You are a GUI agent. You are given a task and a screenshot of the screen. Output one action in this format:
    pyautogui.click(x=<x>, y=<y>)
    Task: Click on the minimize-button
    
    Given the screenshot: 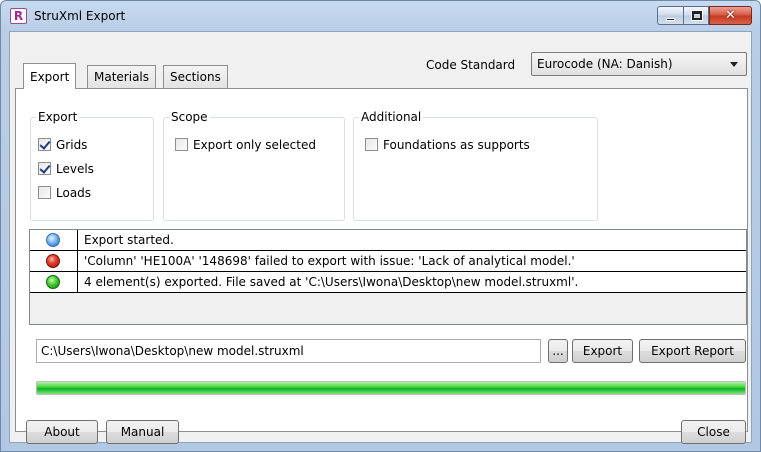 What is the action you would take?
    pyautogui.click(x=670, y=15)
    